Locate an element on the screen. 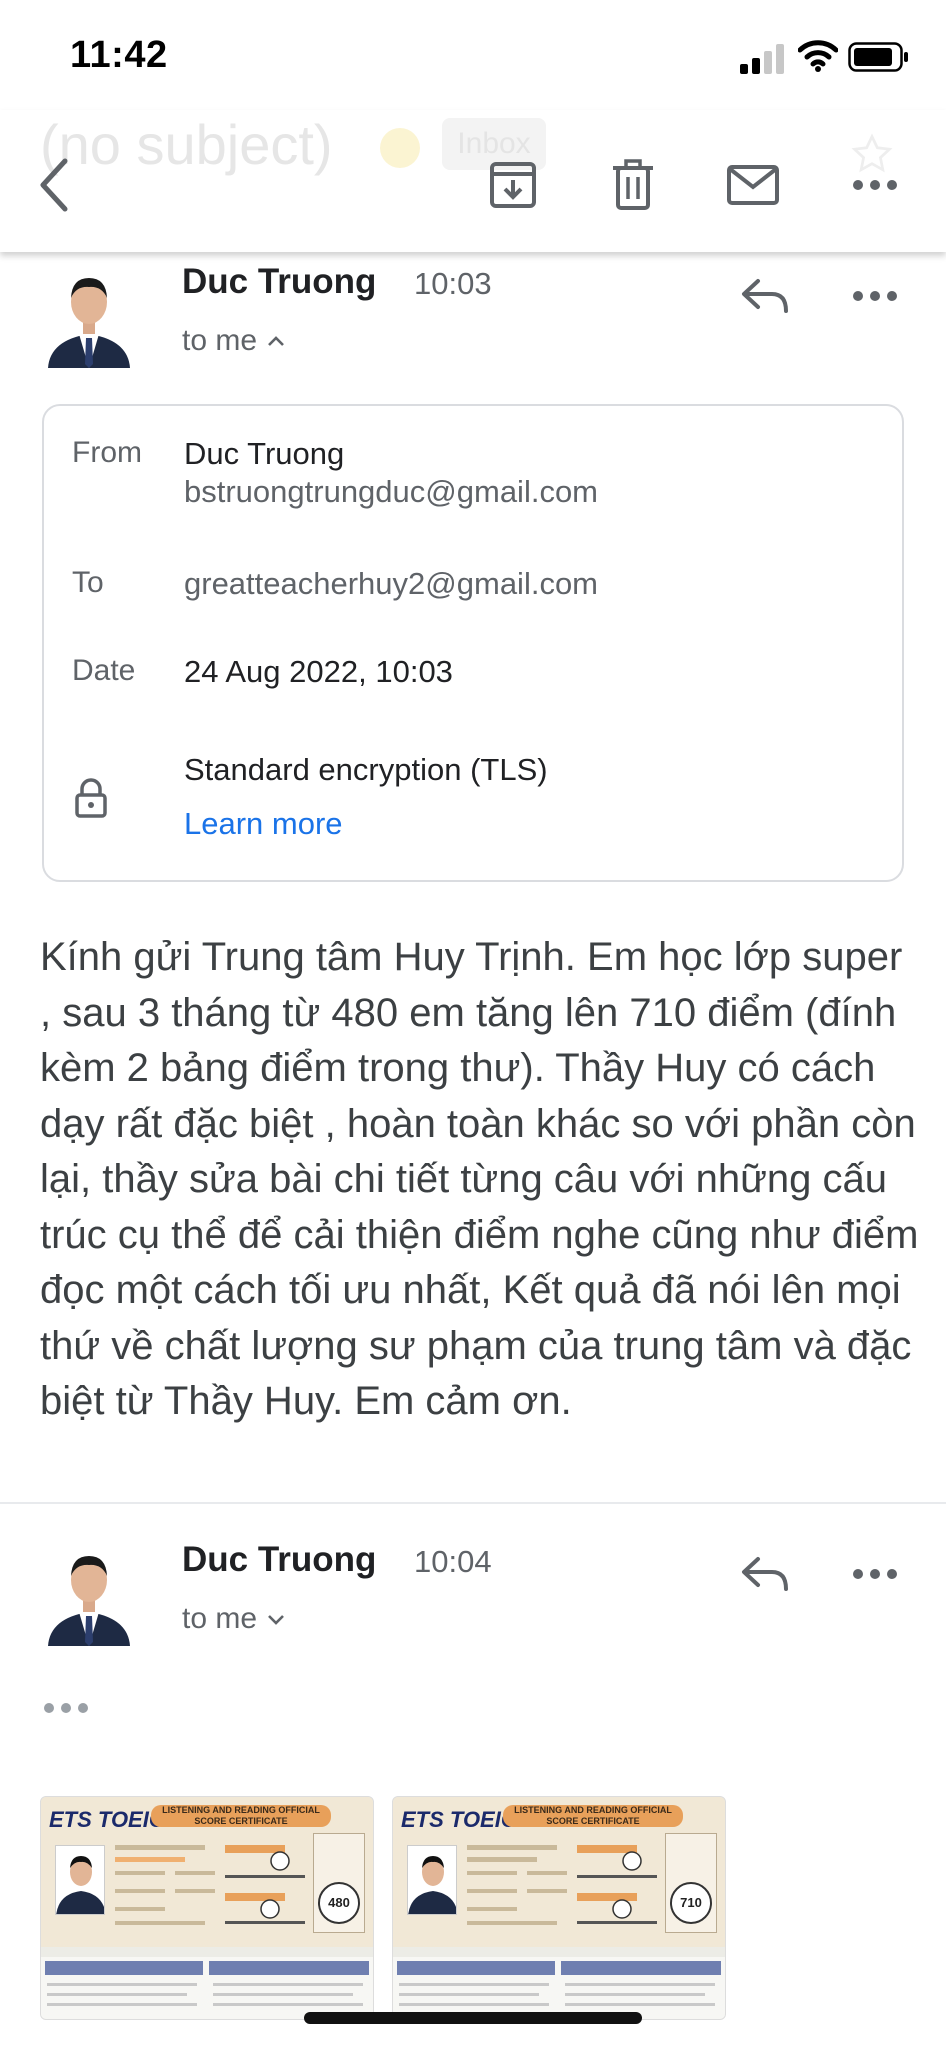 The image size is (946, 2048). battery-icon is located at coordinates (878, 57).